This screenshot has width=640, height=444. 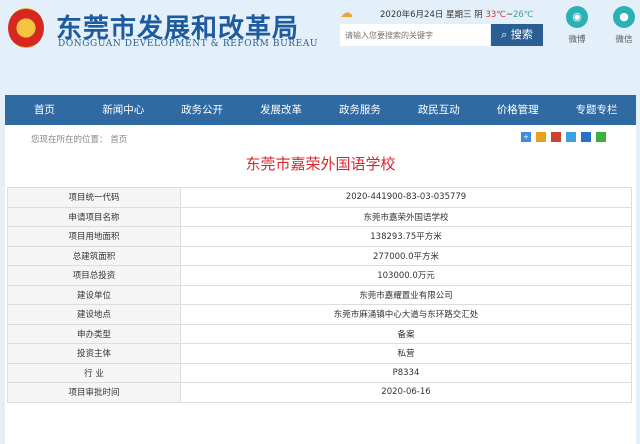 I want to click on share-tqq-icon, so click(x=571, y=137).